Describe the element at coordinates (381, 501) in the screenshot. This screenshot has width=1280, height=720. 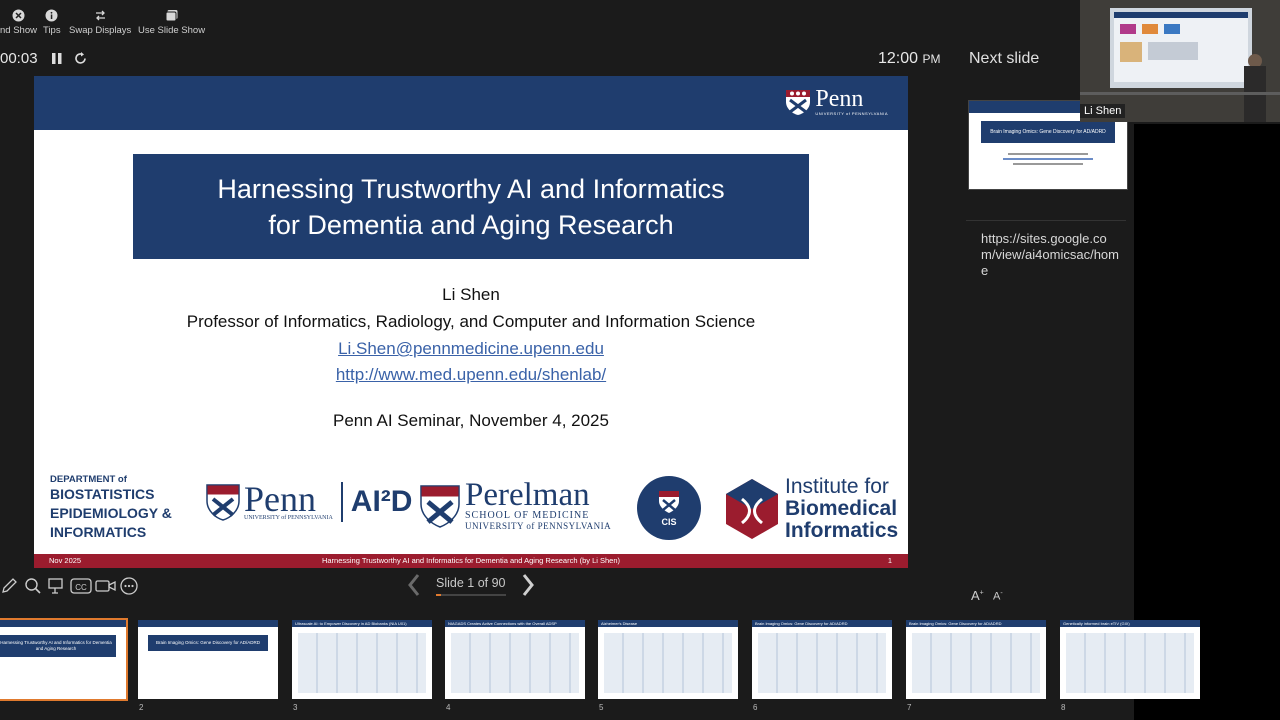
I see `ai2d-wordmark: AI²D` at that location.